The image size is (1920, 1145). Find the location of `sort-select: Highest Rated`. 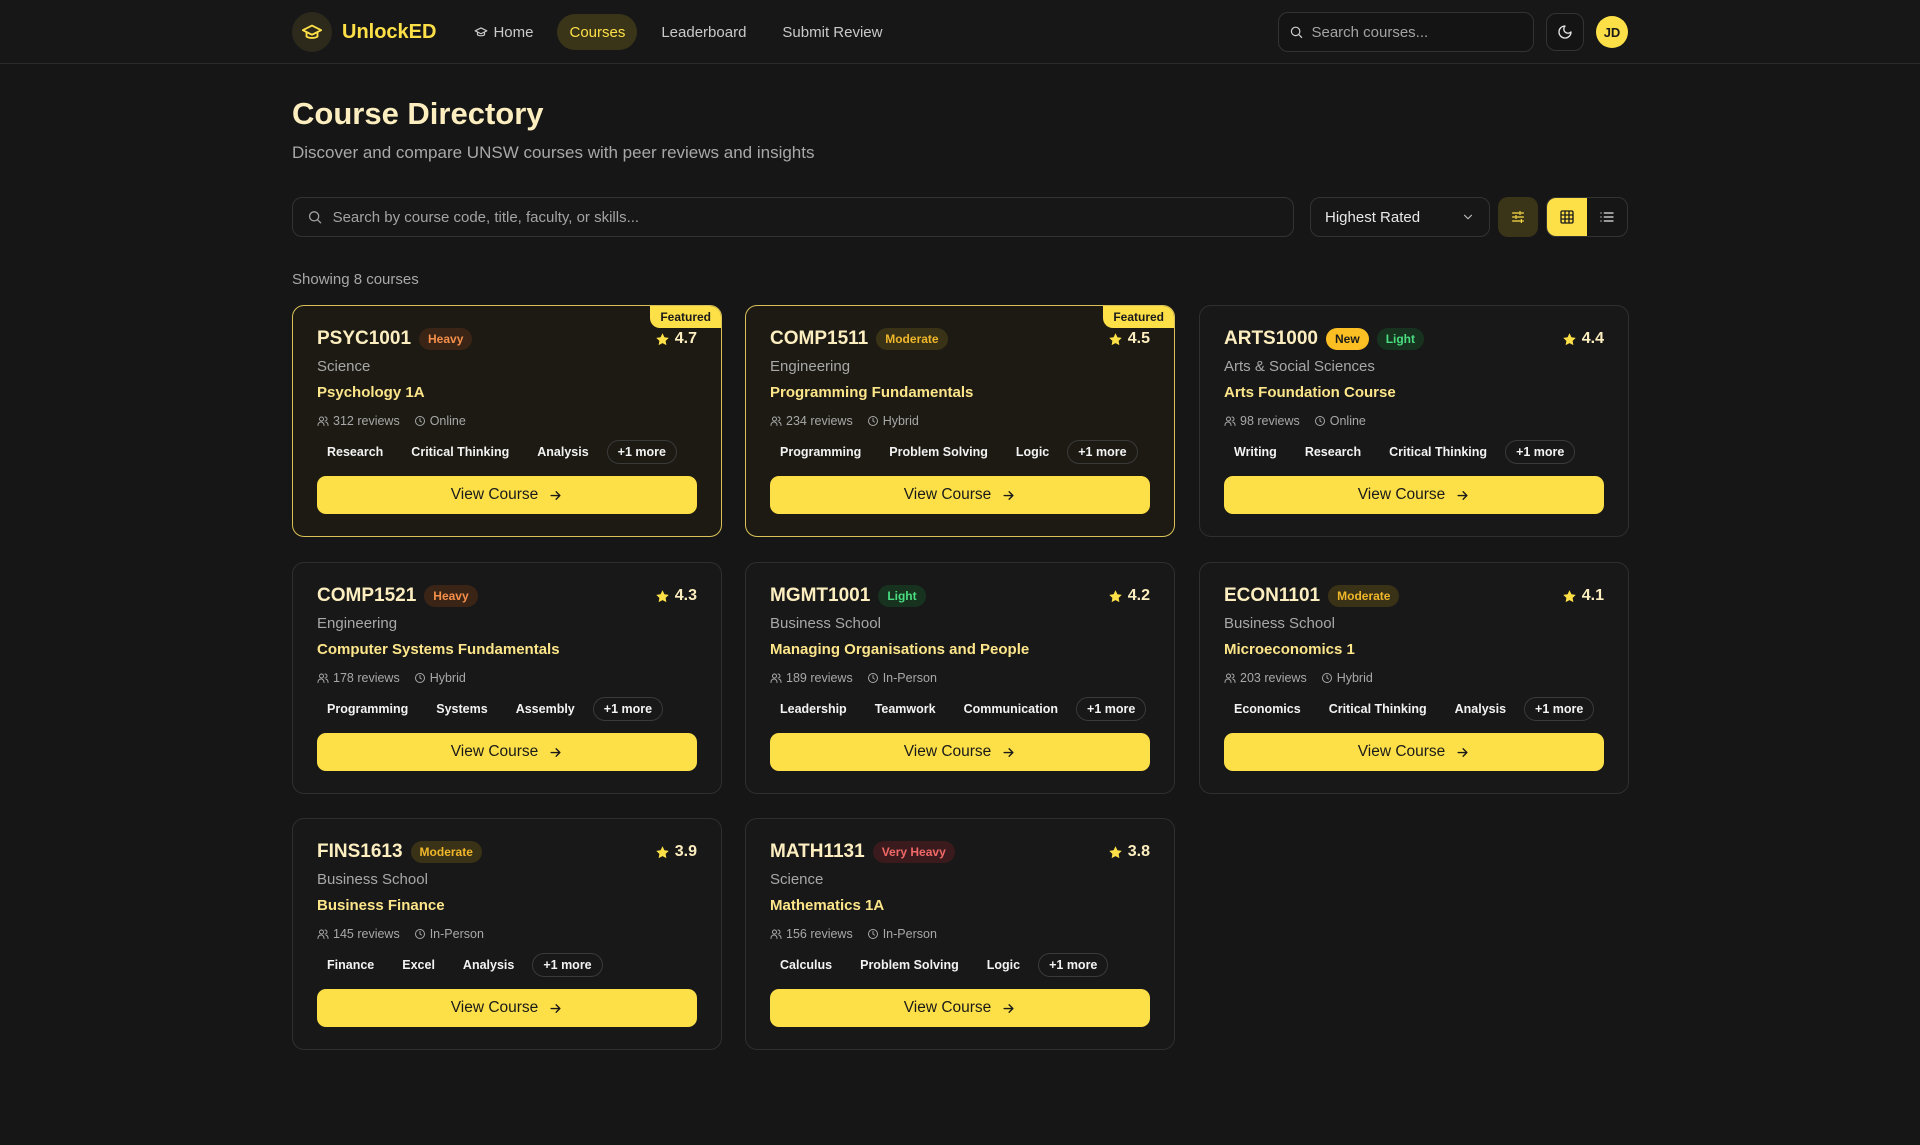

sort-select: Highest Rated is located at coordinates (1400, 217).